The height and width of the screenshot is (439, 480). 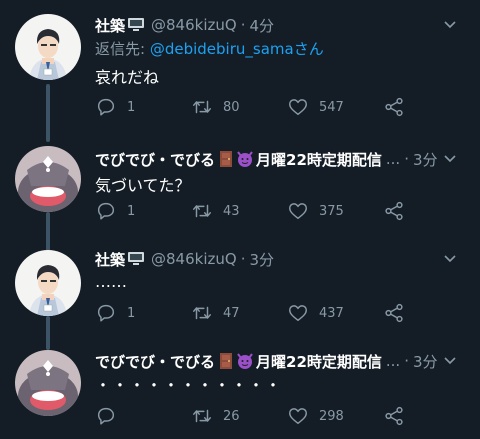 I want to click on retweet-count: 26, so click(x=231, y=416).